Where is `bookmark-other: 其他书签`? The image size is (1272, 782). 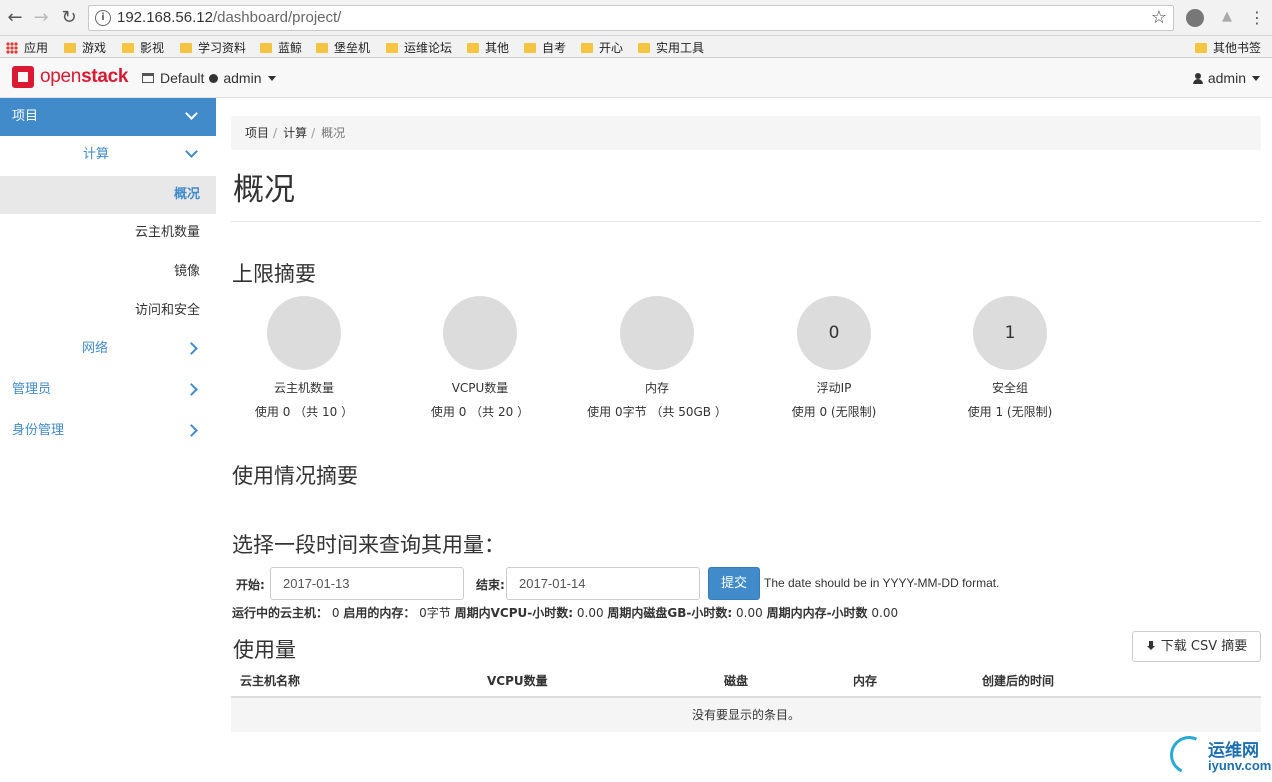
bookmark-other: 其他书签 is located at coordinates (1228, 47).